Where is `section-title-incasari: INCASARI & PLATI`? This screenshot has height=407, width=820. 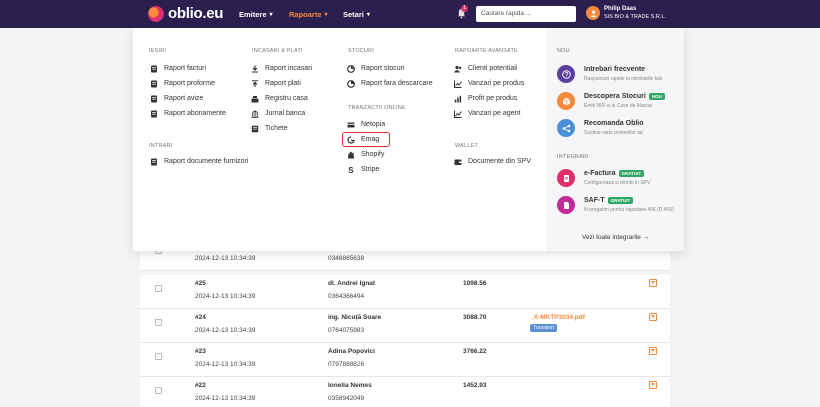 section-title-incasari: INCASARI & PLATI is located at coordinates (277, 51).